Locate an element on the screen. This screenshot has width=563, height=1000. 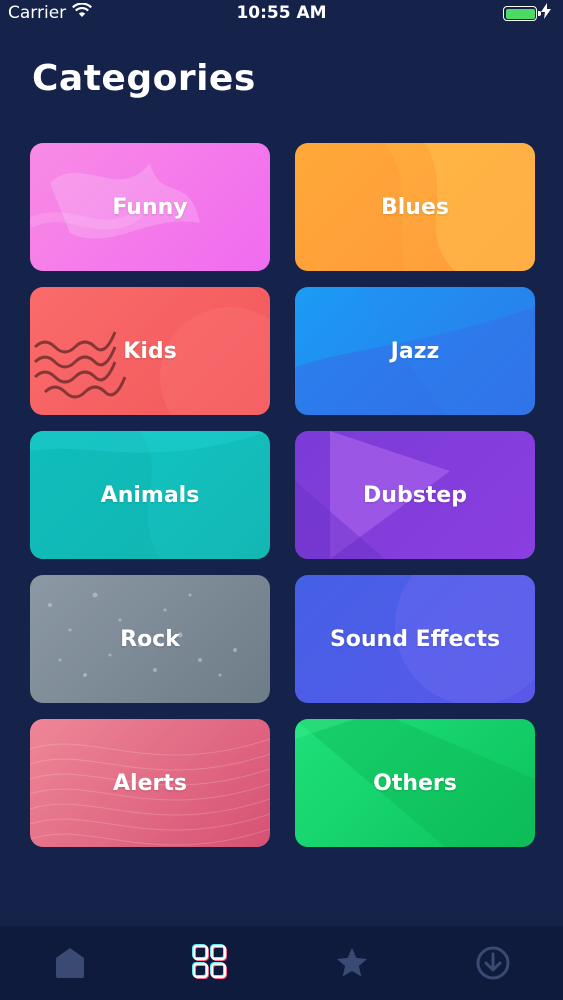
charging-bolt-icon is located at coordinates (546, 13).